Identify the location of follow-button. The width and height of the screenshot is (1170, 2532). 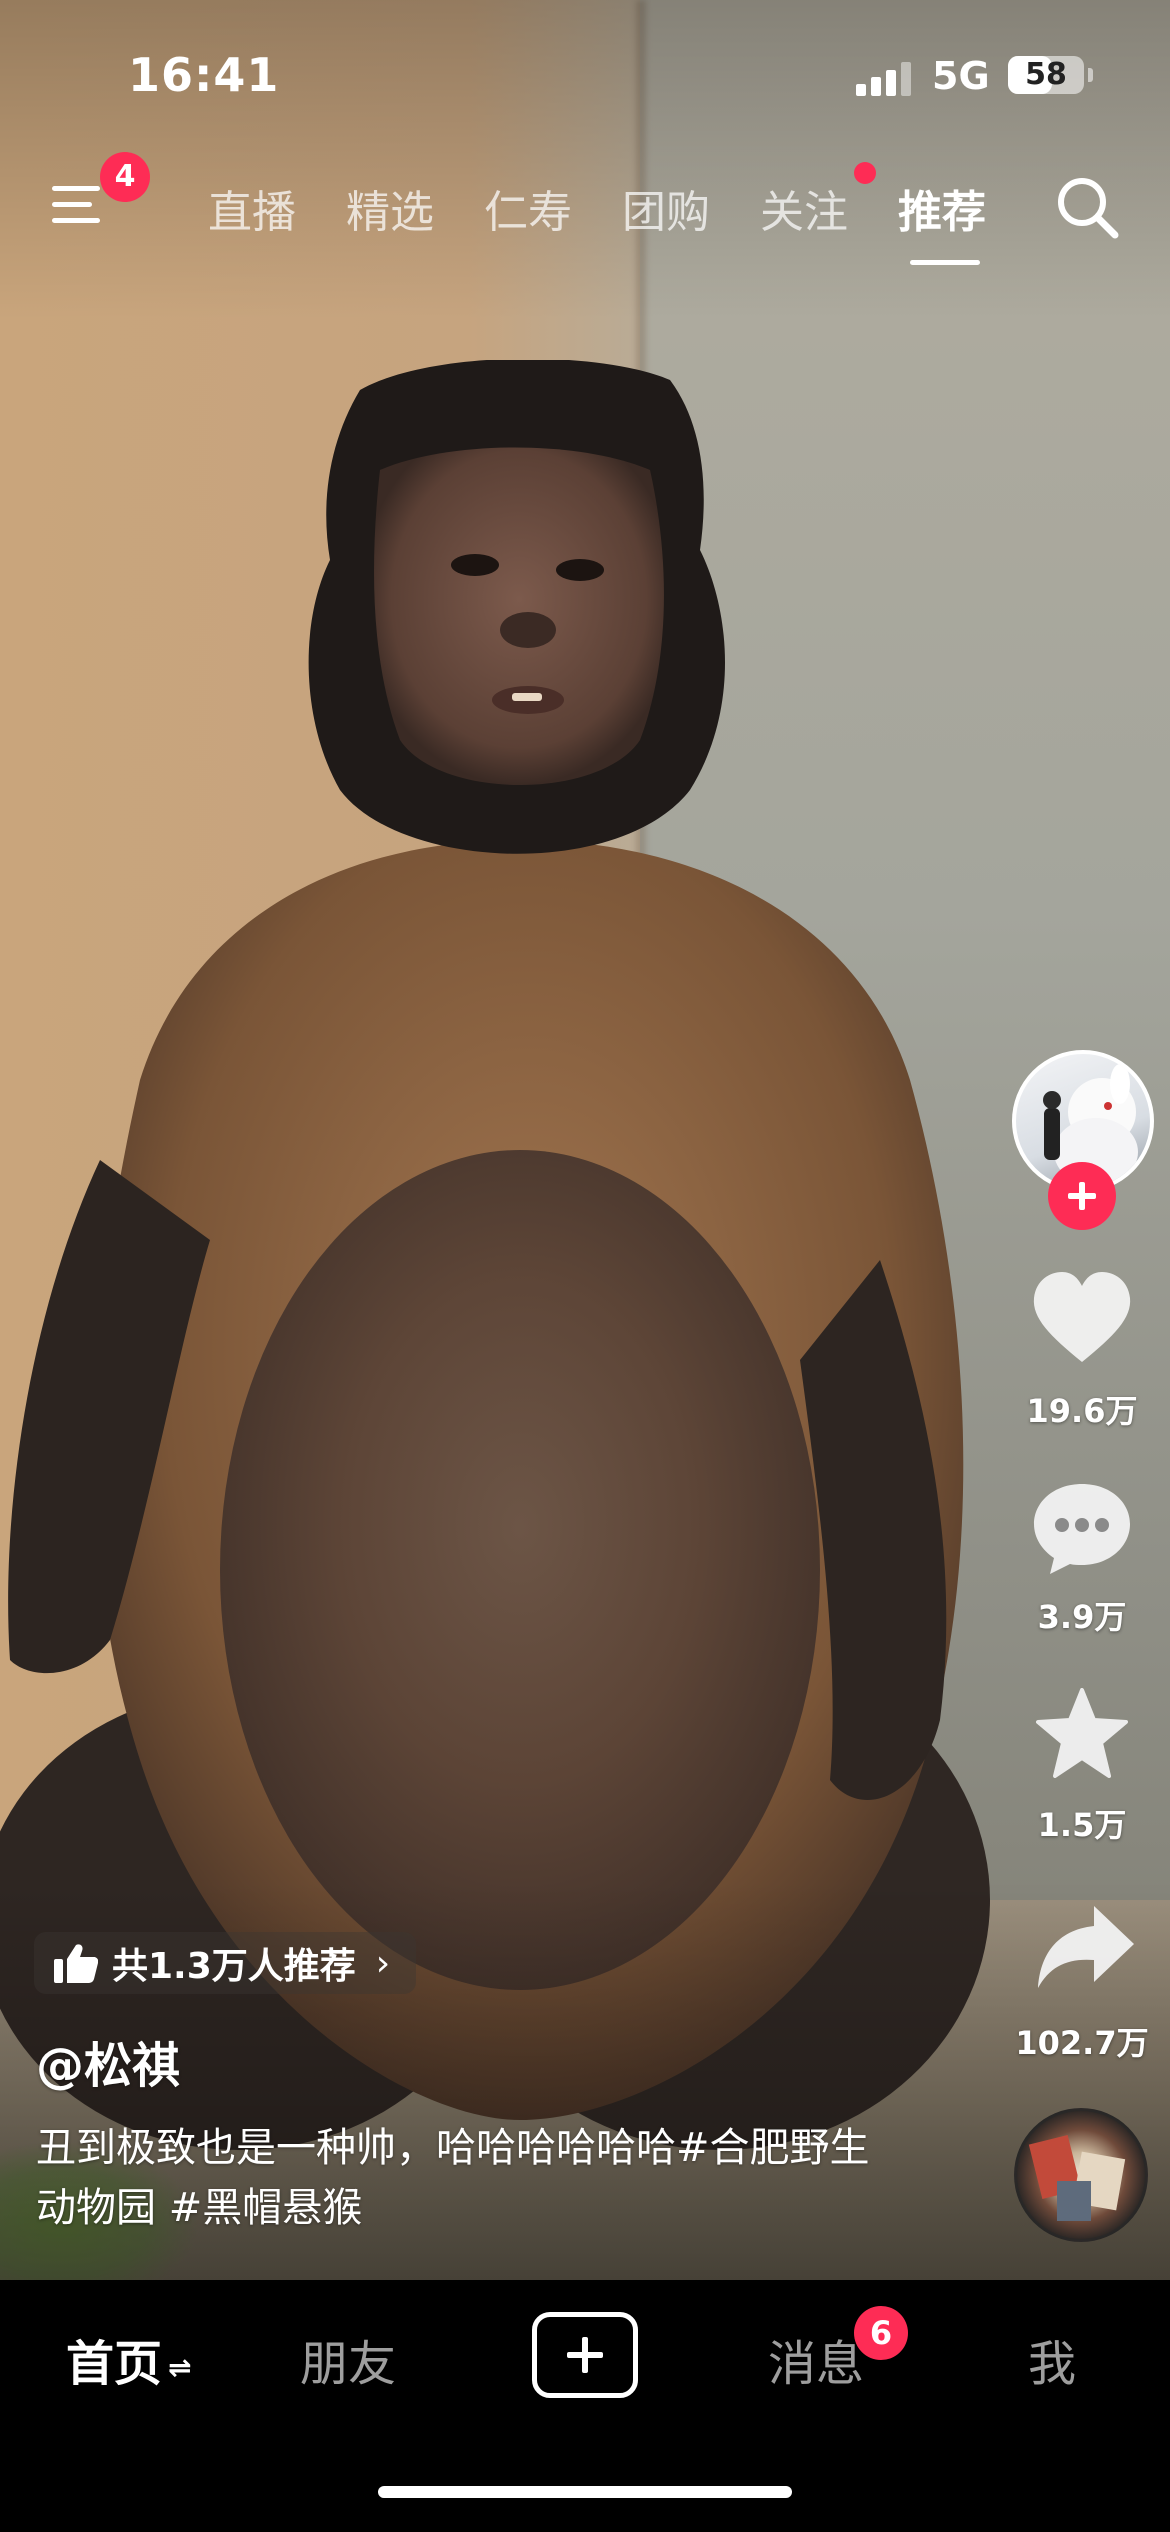
(1082, 1196).